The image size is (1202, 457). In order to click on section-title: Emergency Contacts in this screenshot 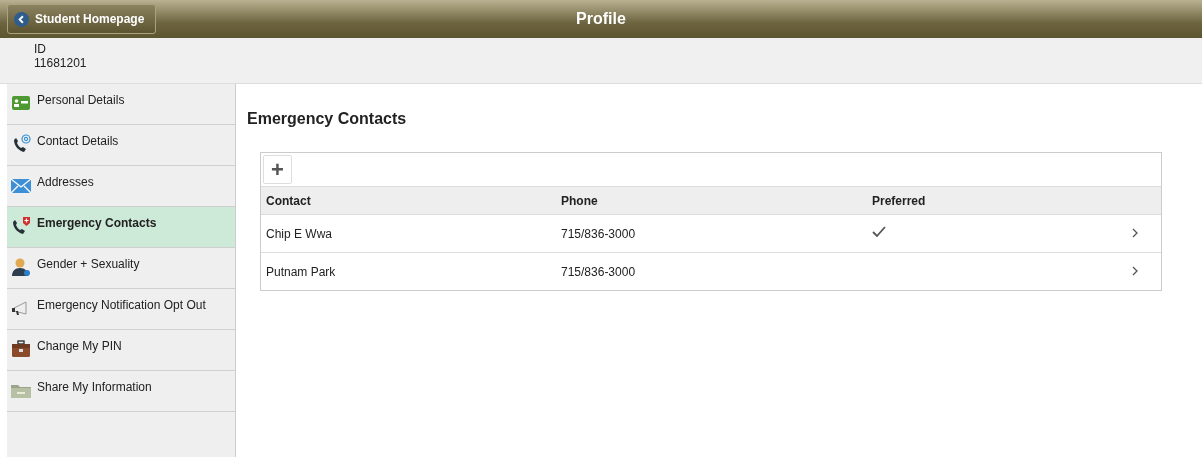, I will do `click(327, 119)`.